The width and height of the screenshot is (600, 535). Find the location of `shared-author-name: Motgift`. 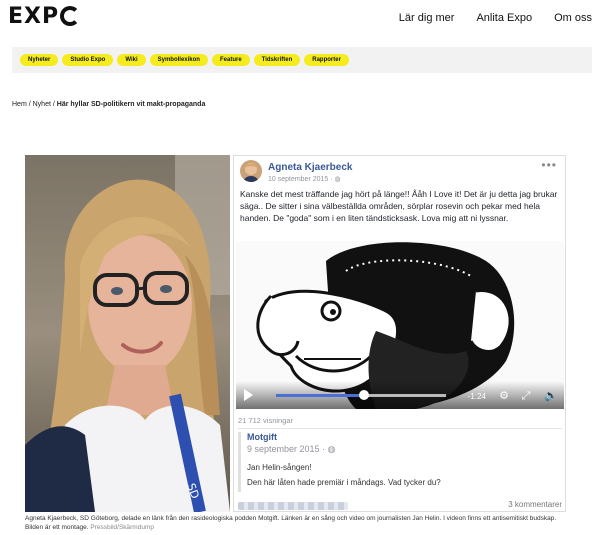

shared-author-name: Motgift is located at coordinates (404, 437).